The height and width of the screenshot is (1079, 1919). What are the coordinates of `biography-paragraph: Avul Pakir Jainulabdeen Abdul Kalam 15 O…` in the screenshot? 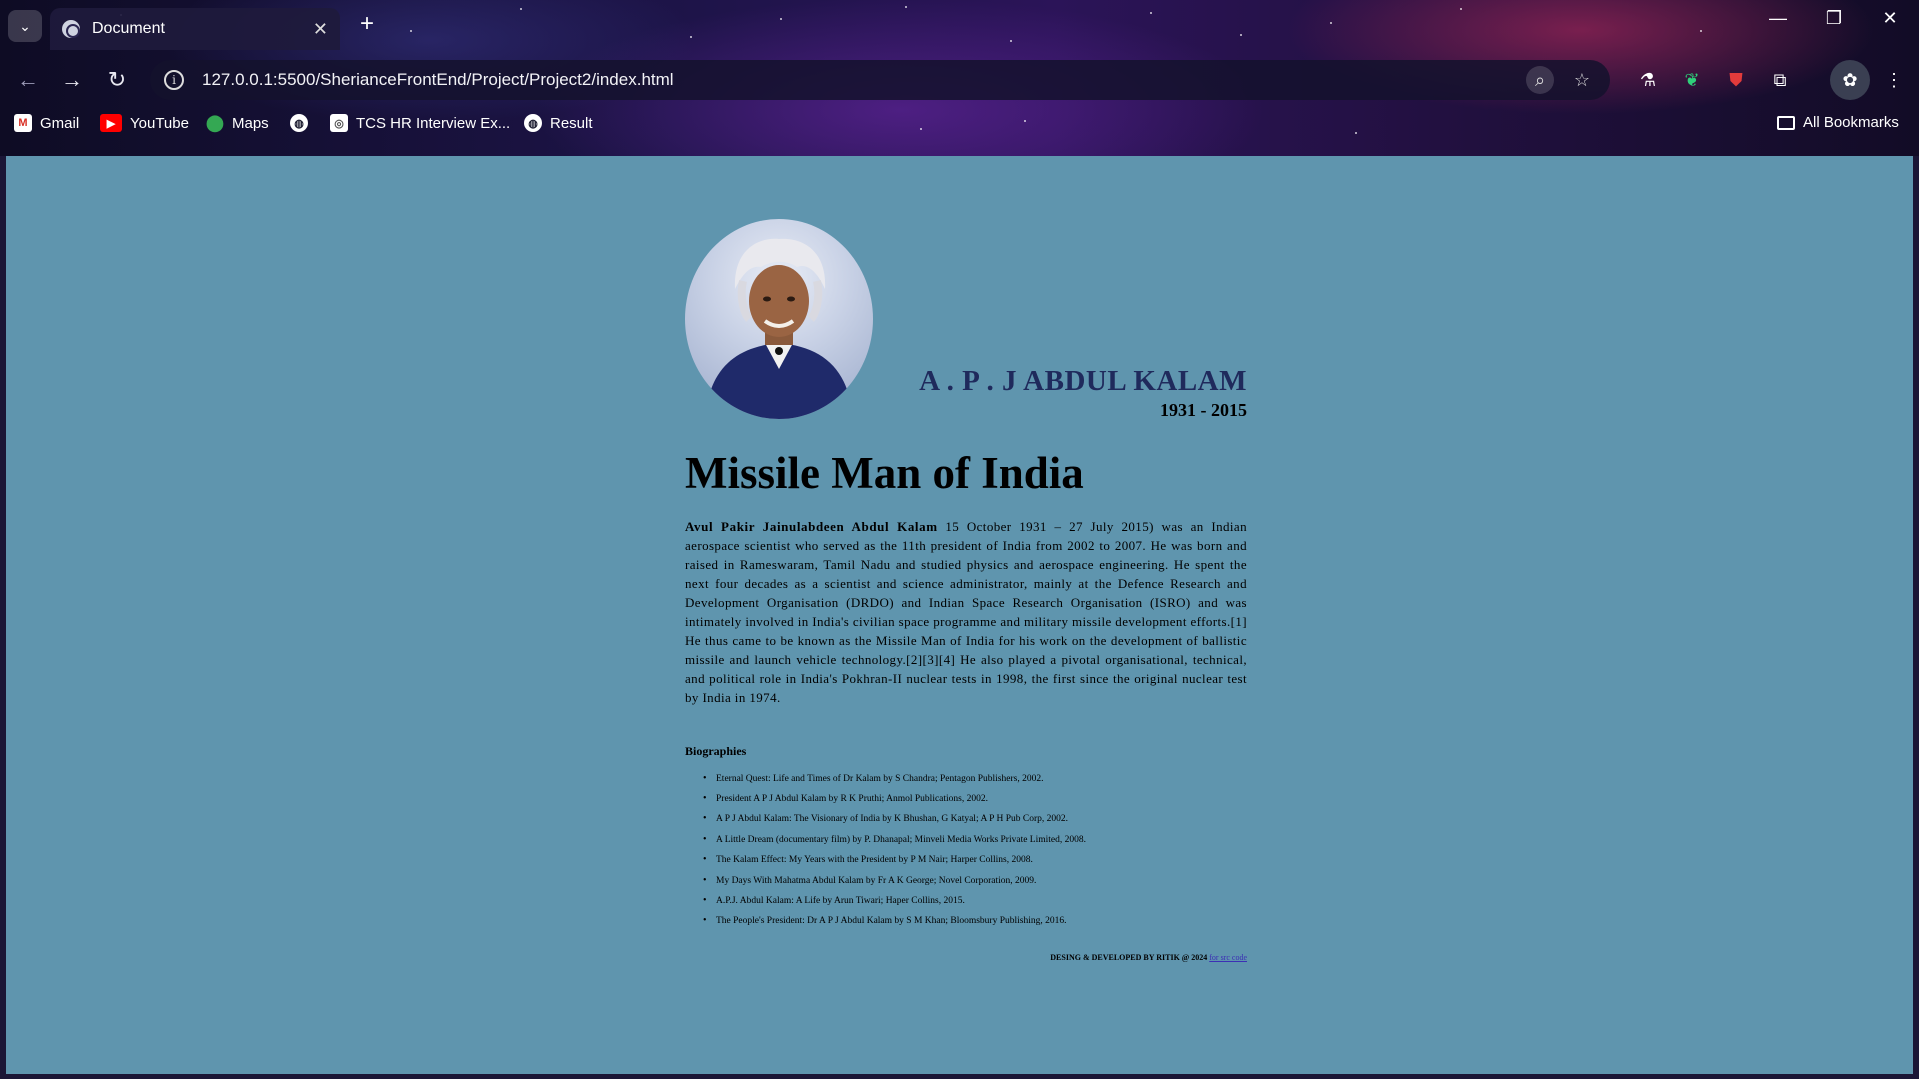 It's located at (966, 612).